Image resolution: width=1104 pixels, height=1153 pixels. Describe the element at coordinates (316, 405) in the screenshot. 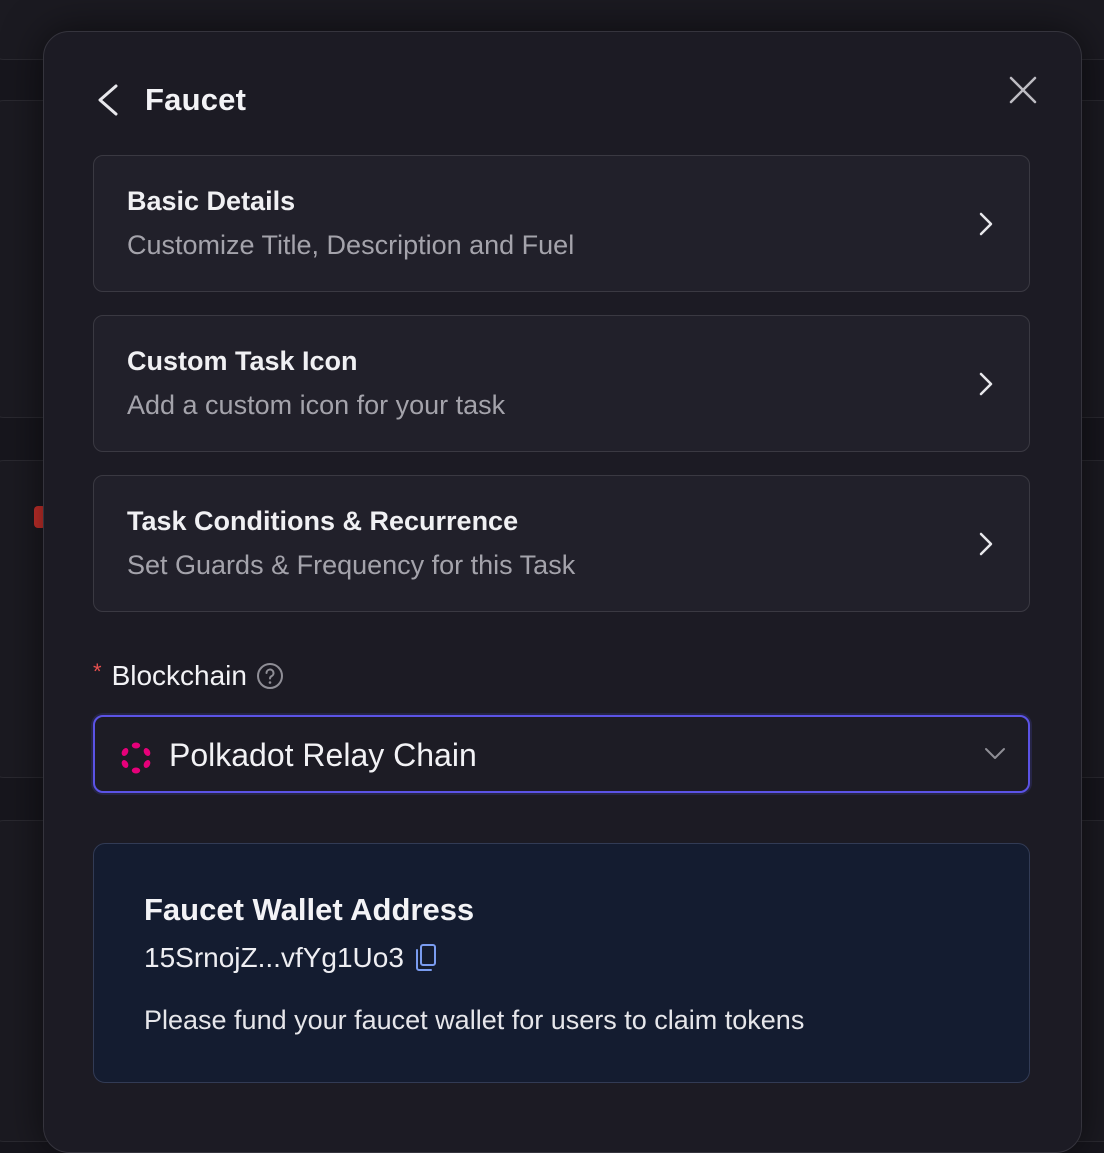

I see `section-subtitle: Add a custom icon for your task` at that location.